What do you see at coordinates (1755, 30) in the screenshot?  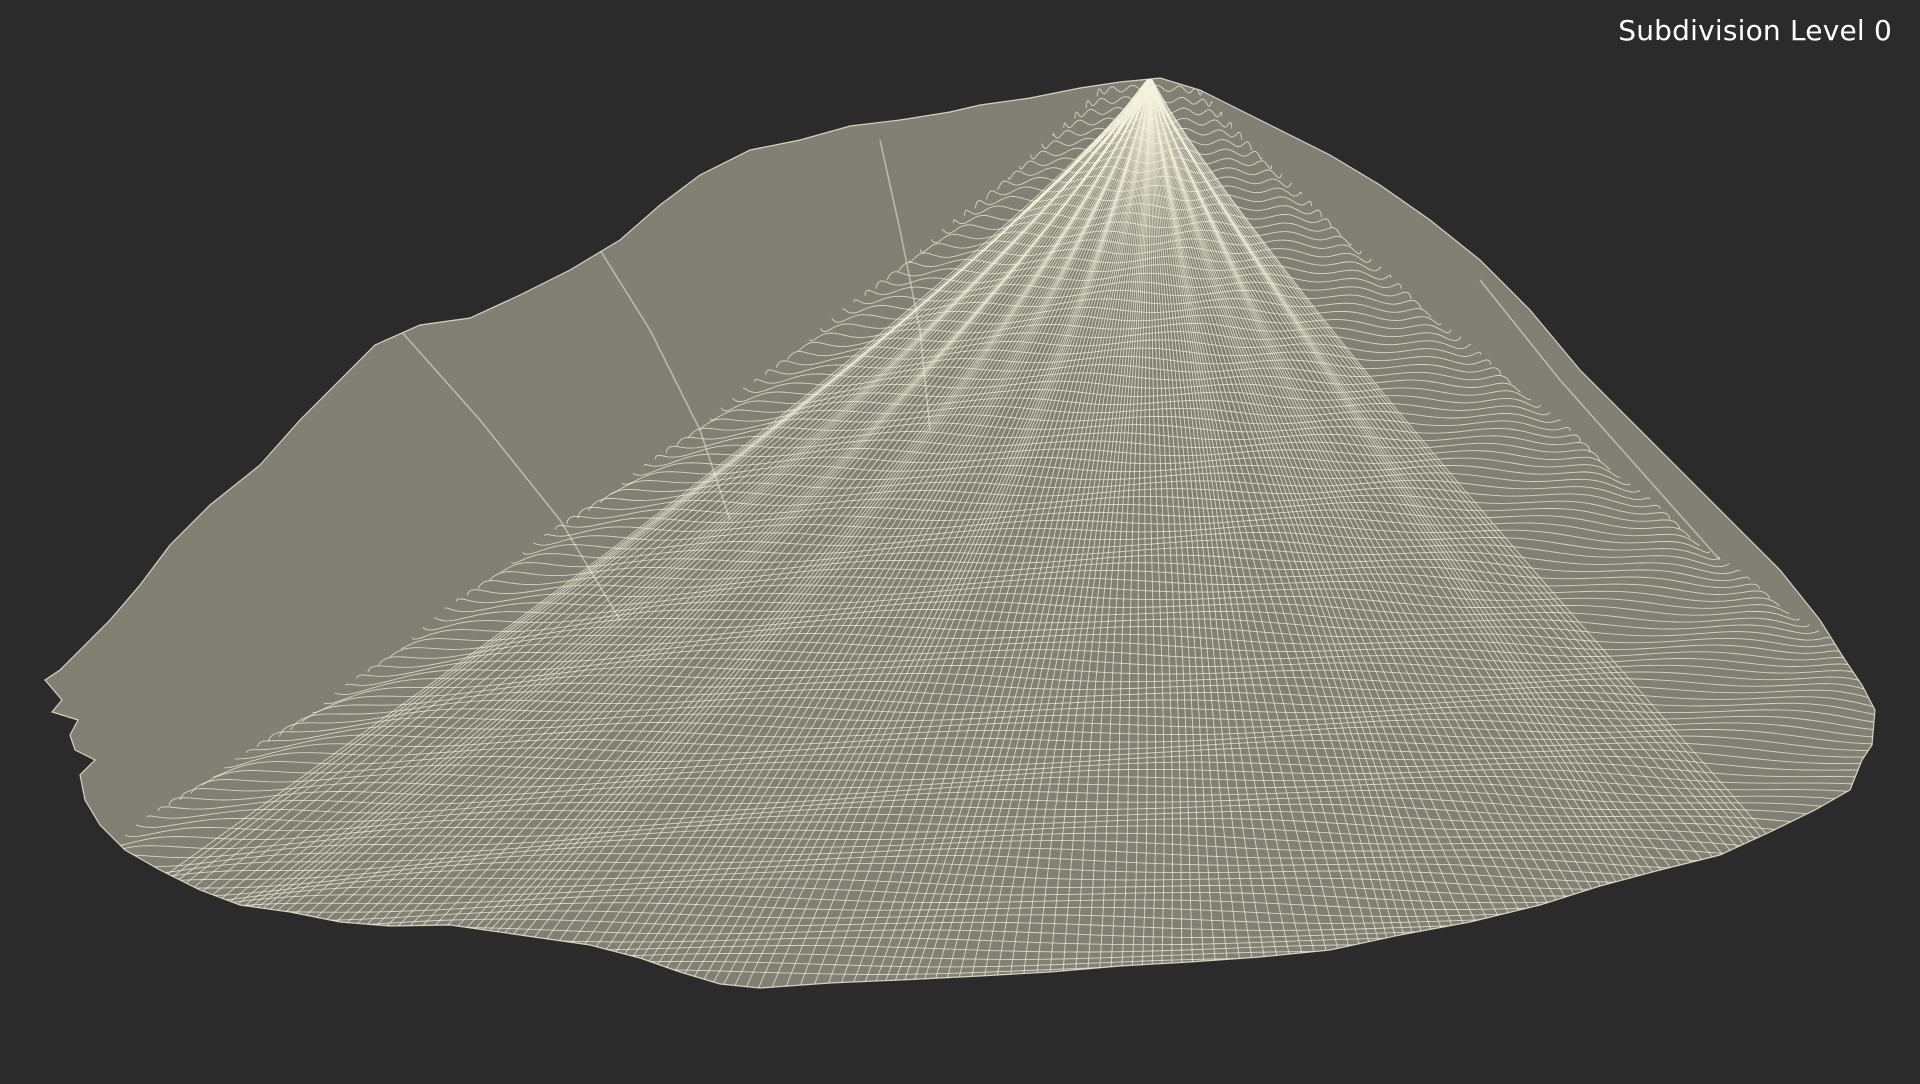 I see `subdivision-level-label: Subdivision Level 0` at bounding box center [1755, 30].